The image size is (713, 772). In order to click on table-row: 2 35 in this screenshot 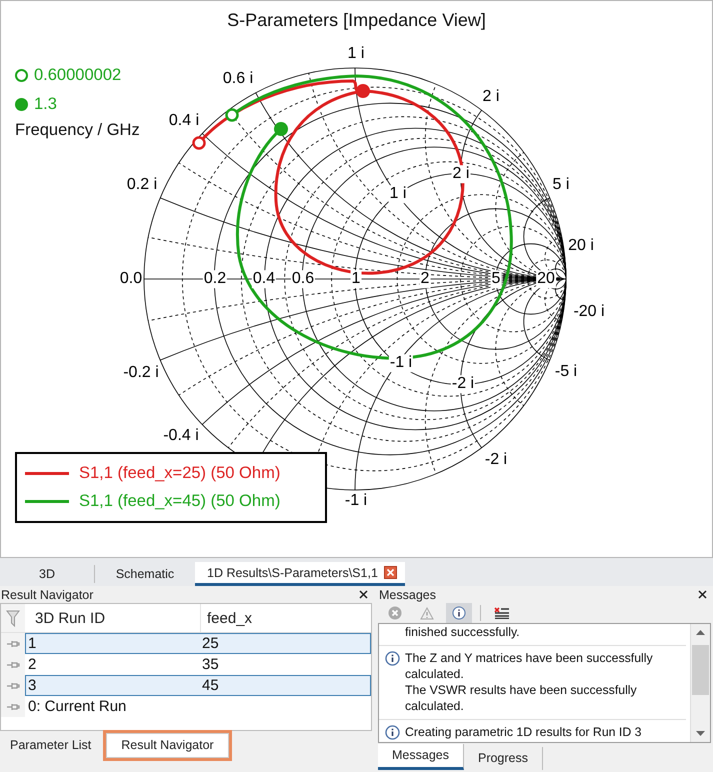, I will do `click(198, 664)`.